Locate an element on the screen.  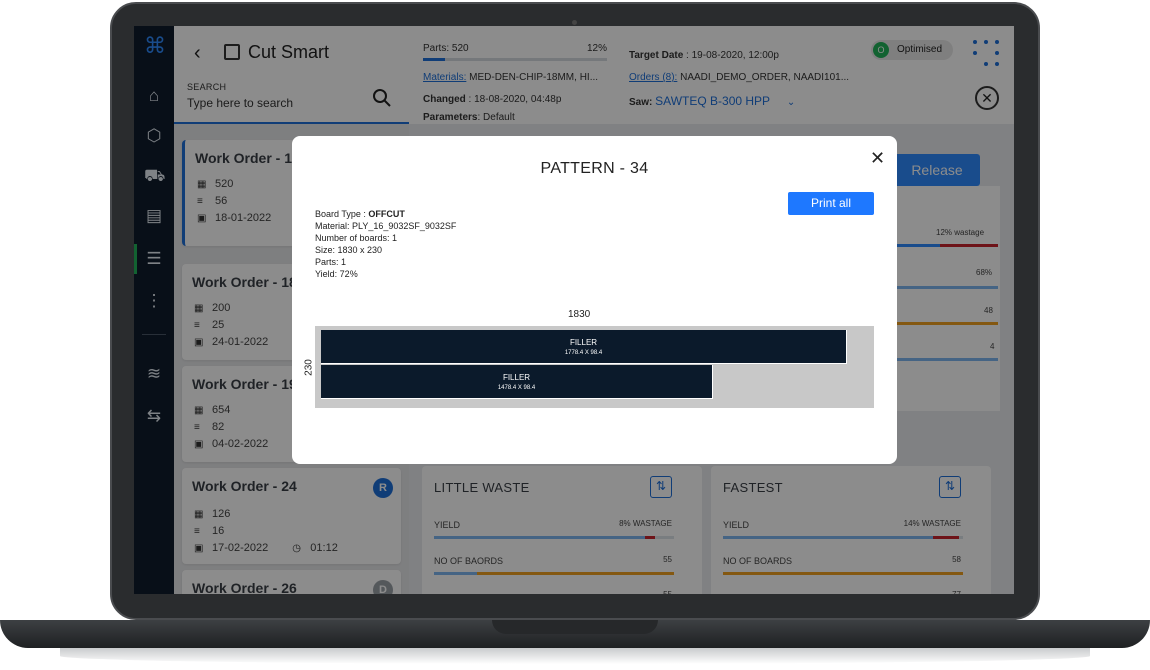
print-all-button: Print all is located at coordinates (831, 203).